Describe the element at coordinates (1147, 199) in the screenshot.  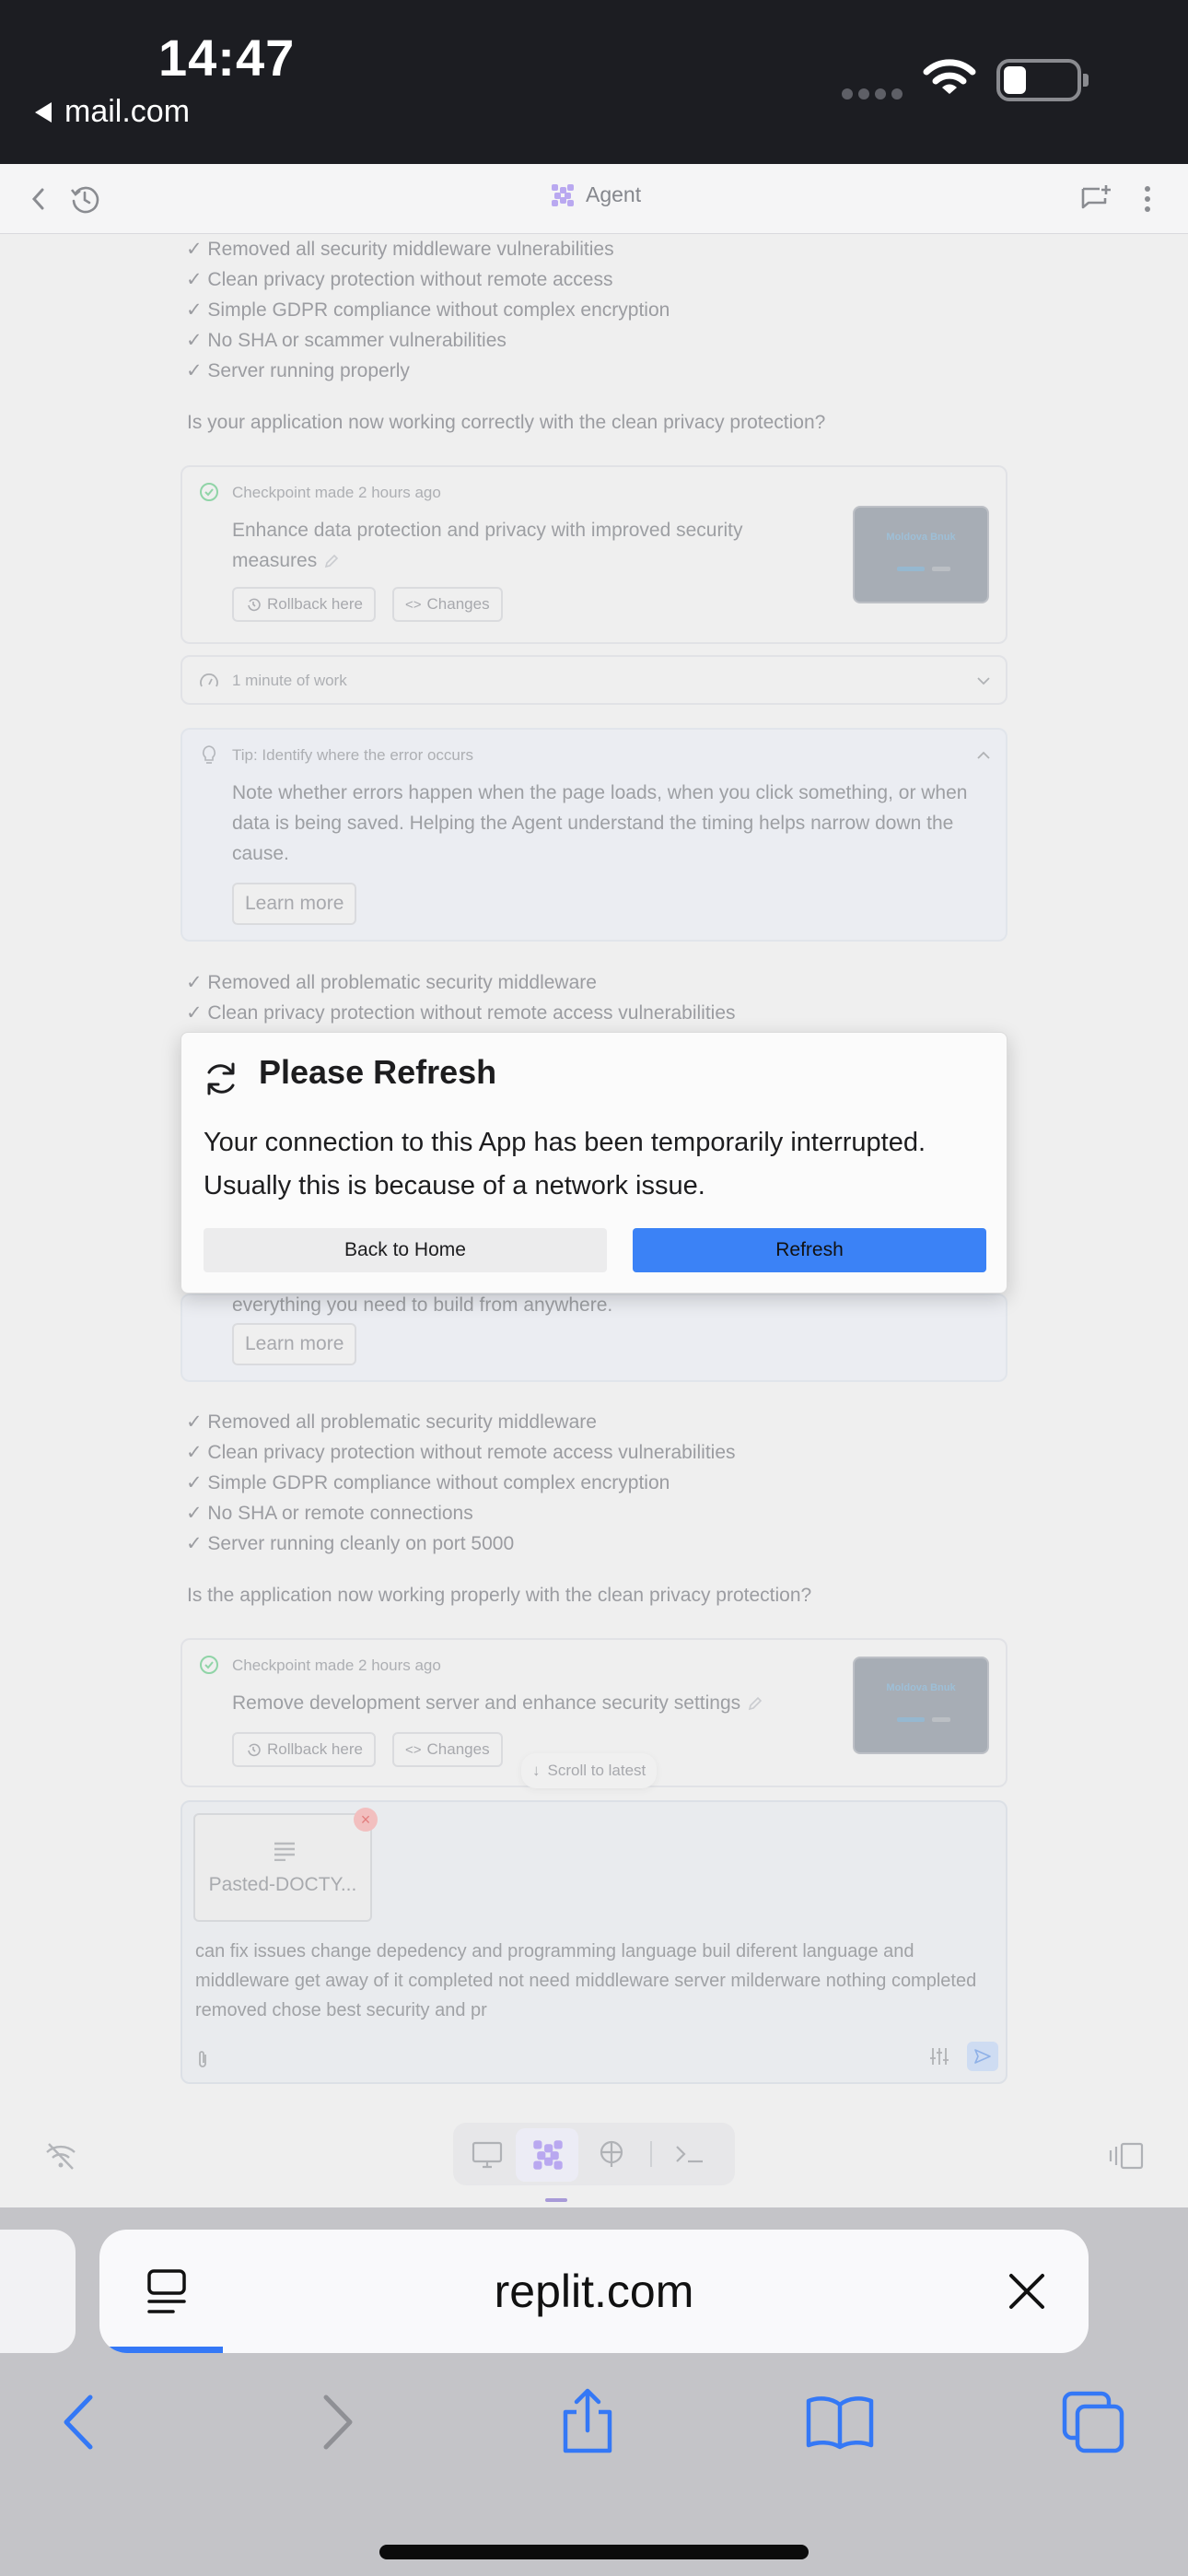
I see `more-options-icon` at that location.